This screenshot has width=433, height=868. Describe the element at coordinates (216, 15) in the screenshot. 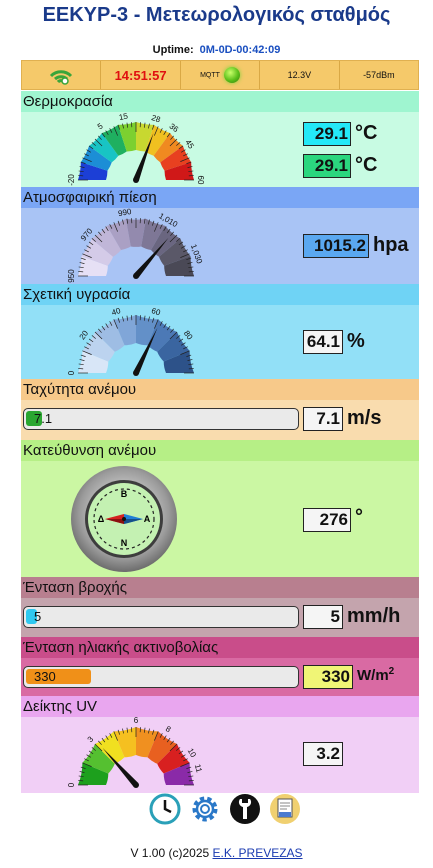

I see `page-title: EEKYP-3 - Μετεωρολογικός σταθμός` at that location.